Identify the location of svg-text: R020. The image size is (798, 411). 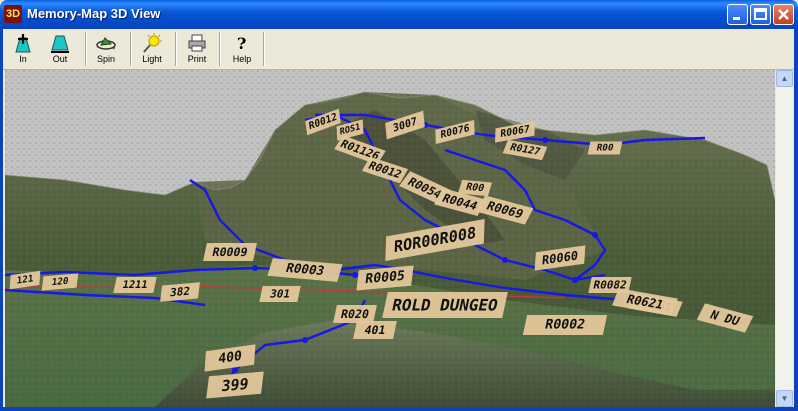
(355, 314).